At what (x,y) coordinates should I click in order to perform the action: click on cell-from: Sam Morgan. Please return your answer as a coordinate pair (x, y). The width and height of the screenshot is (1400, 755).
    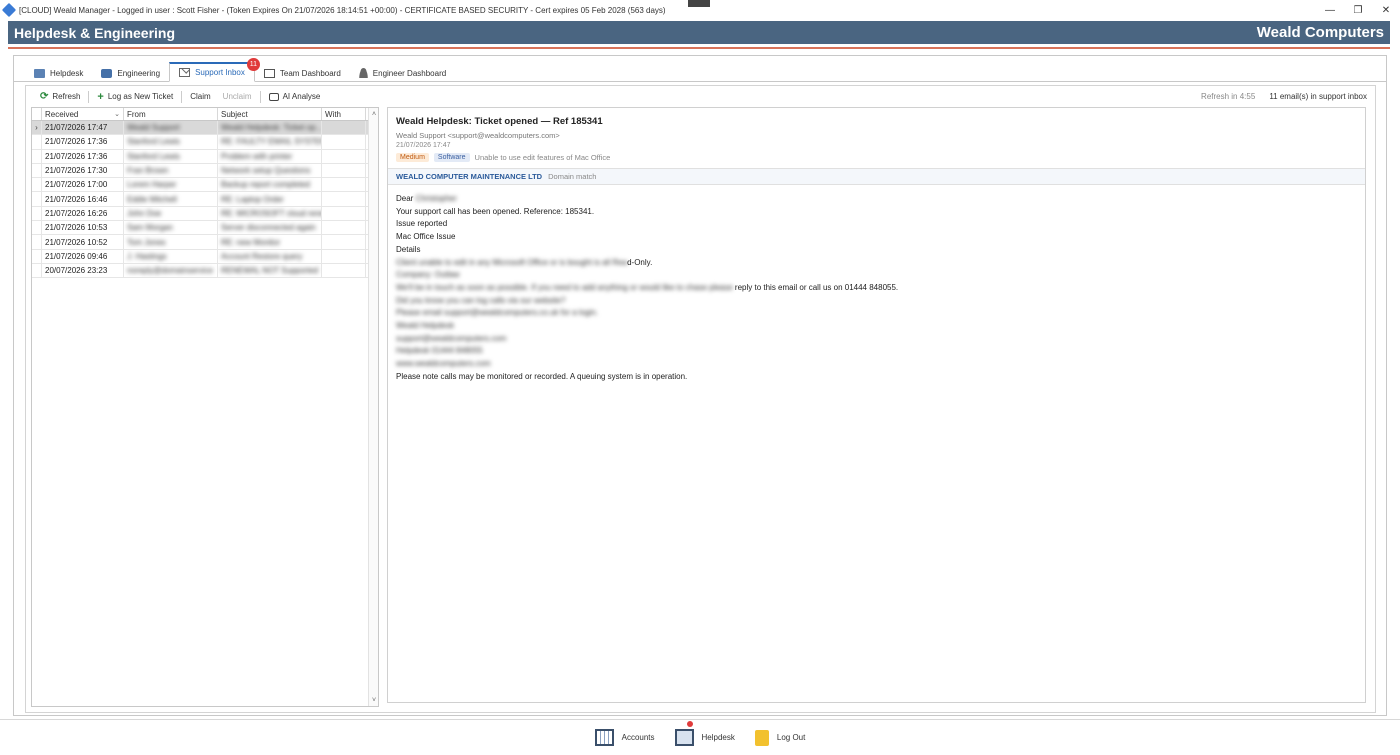
    Looking at the image, I should click on (150, 228).